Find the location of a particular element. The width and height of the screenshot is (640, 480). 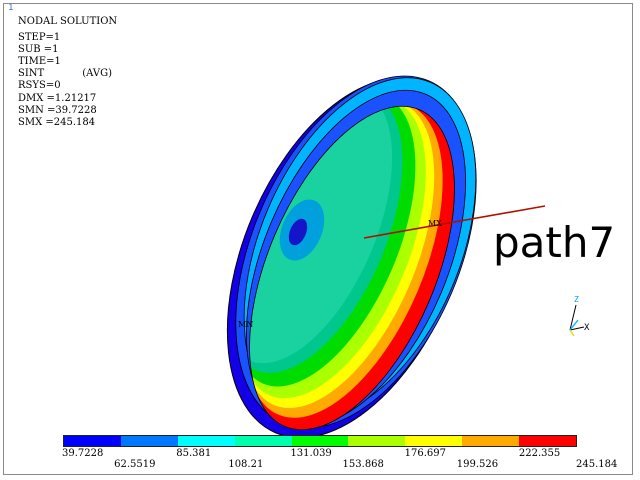

legend-tick-top-4: 222.355 is located at coordinates (539, 453).